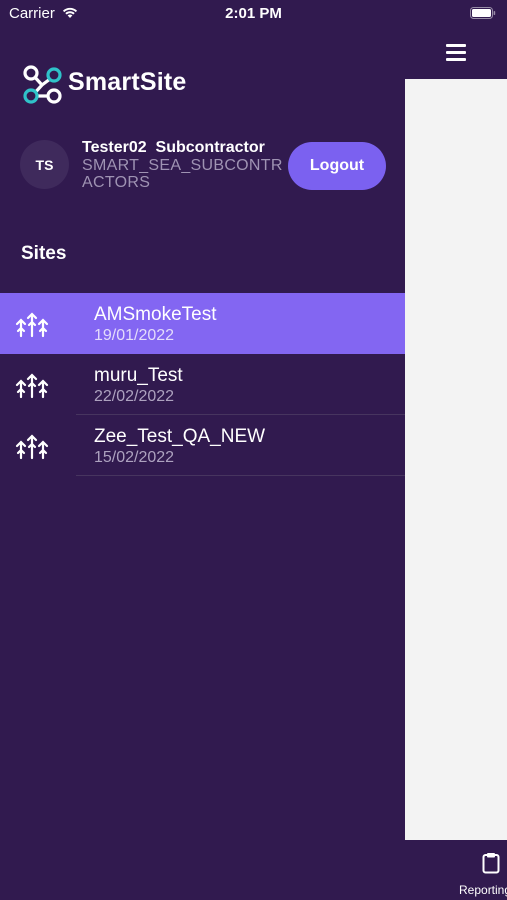 This screenshot has height=900, width=507. I want to click on site-name: muru_Test, so click(138, 375).